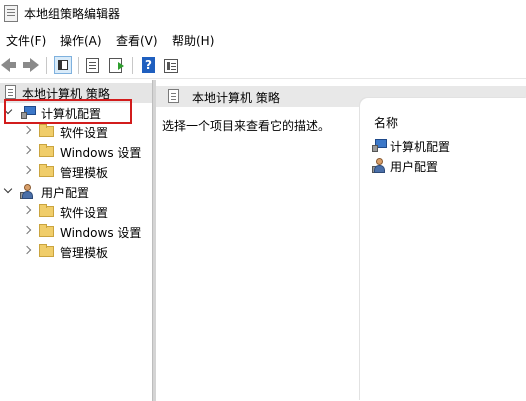  I want to click on details-header-title: 本地计算机 策略, so click(236, 98).